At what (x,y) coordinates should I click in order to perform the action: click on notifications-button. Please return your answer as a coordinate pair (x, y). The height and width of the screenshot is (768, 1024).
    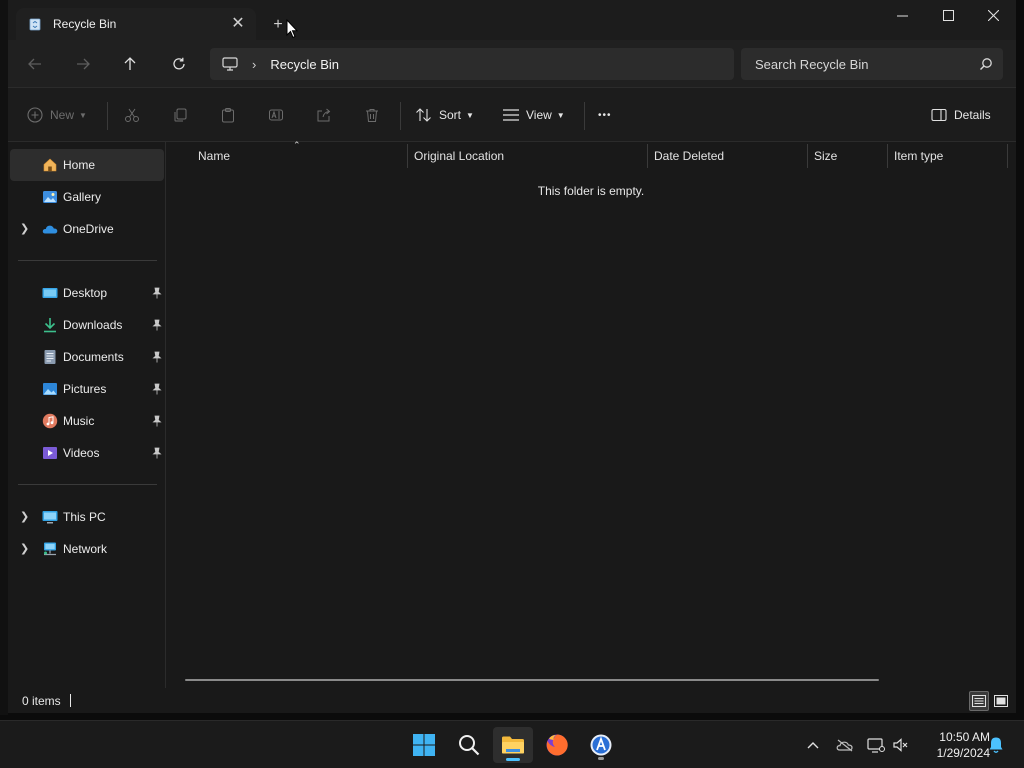
    Looking at the image, I should click on (996, 745).